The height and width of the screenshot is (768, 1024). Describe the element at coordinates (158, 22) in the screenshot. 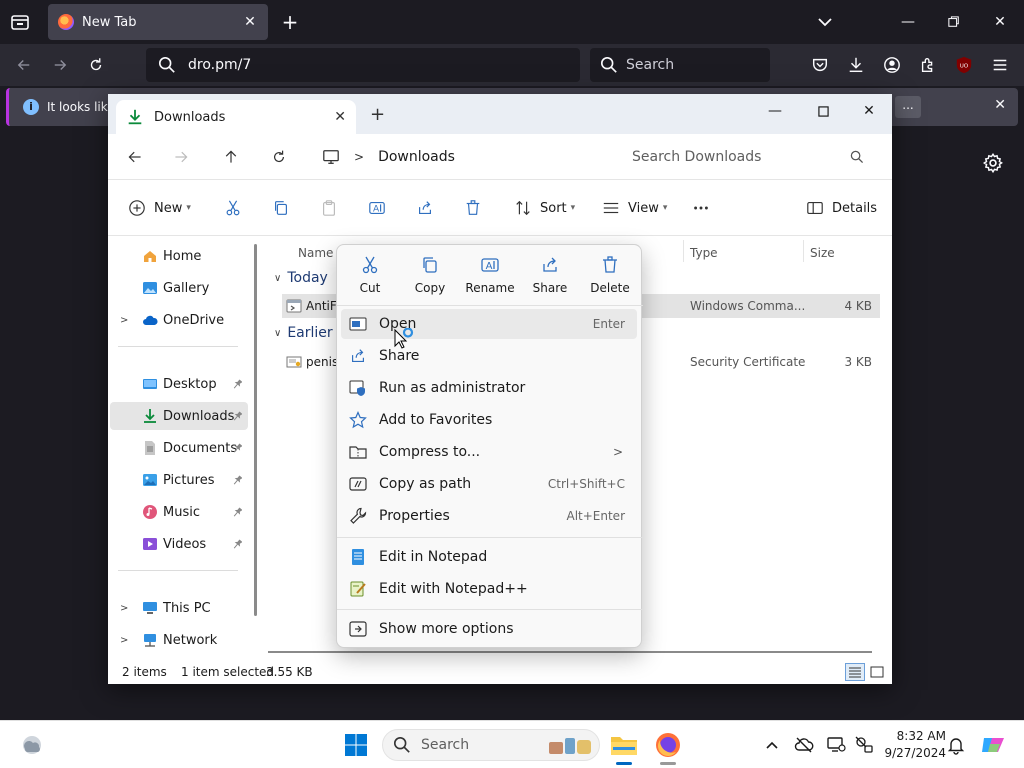

I see `browser-tab: New Tab ✕` at that location.